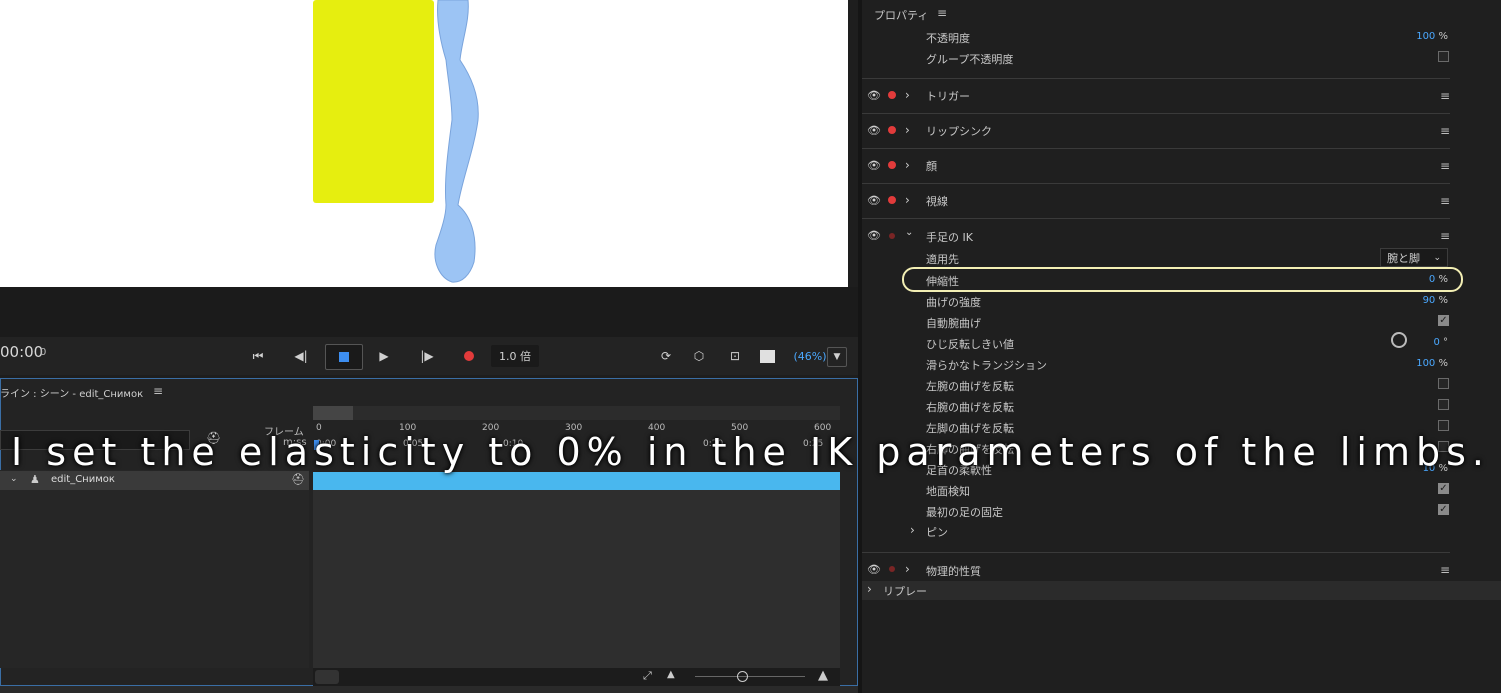  I want to click on mesh-icon: ⬡, so click(699, 356).